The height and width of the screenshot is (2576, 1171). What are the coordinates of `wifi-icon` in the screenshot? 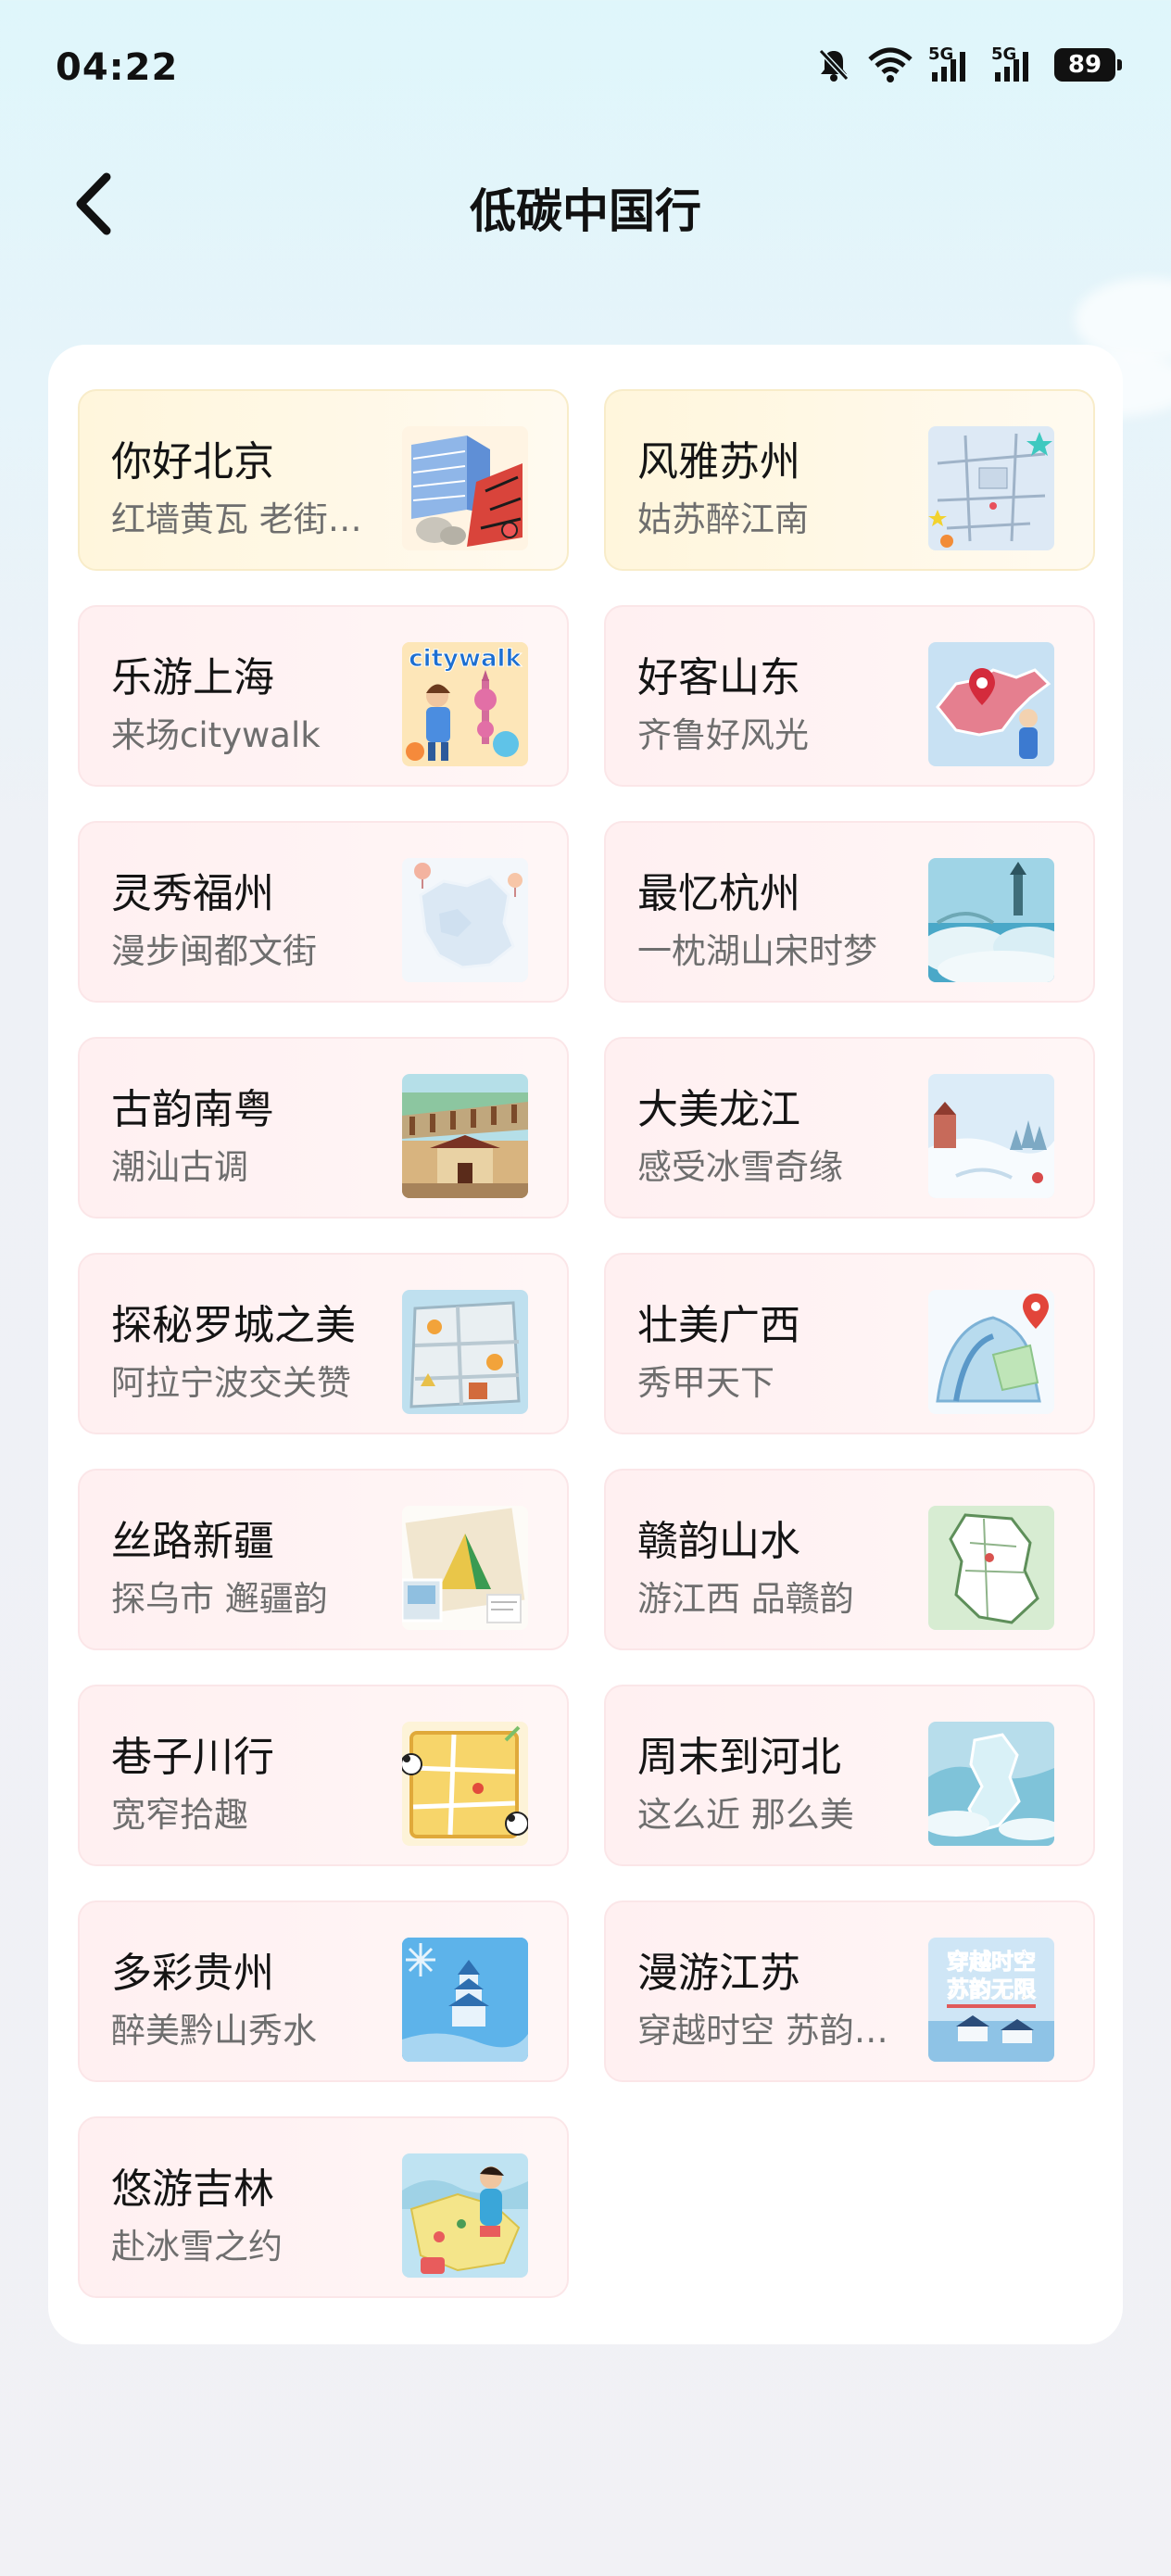 It's located at (890, 64).